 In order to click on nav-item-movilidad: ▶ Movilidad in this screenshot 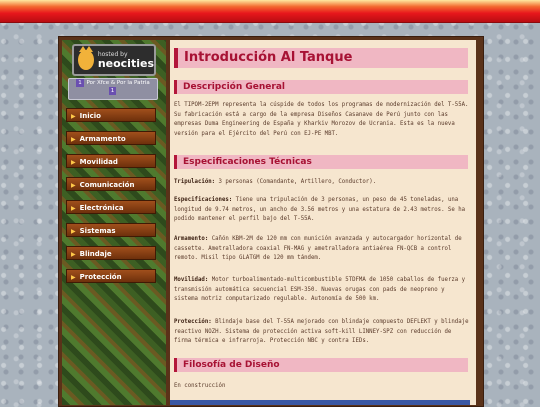, I will do `click(111, 161)`.